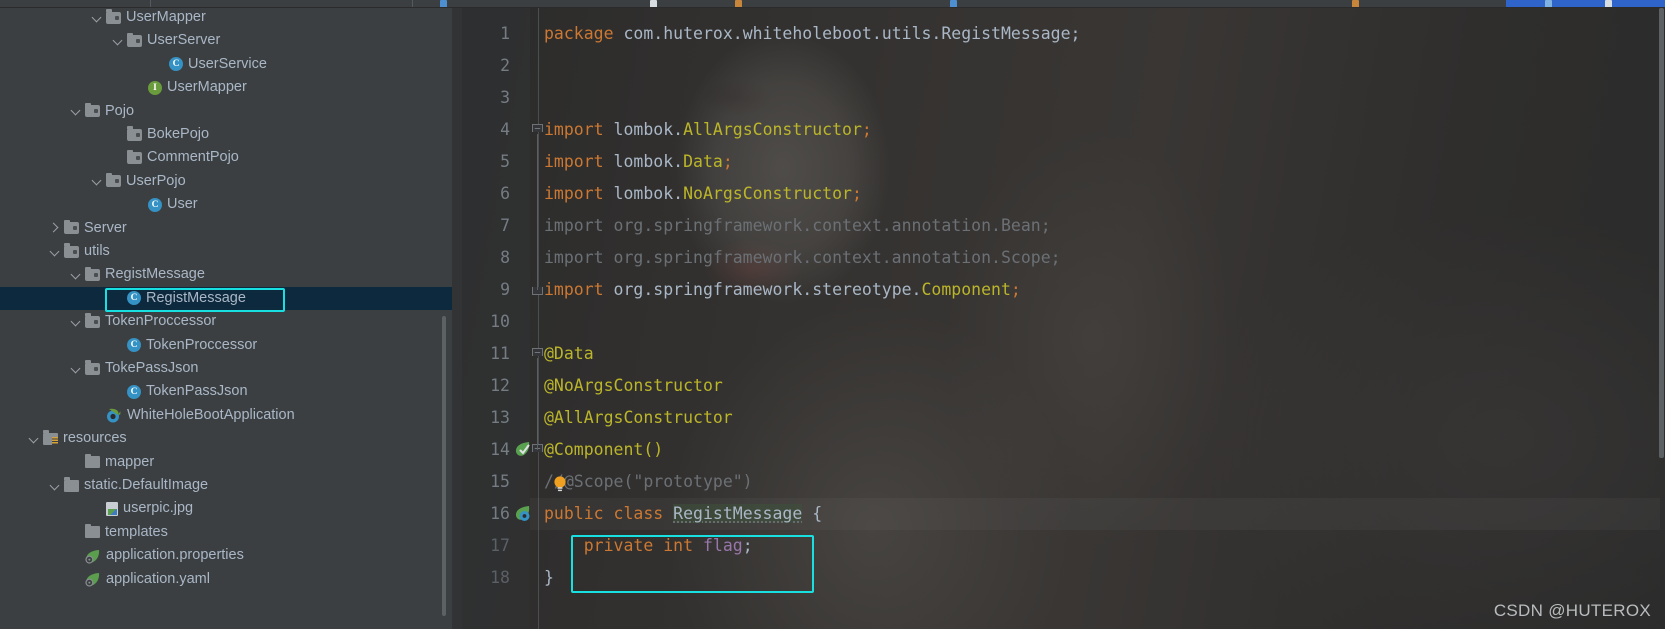 This screenshot has width=1665, height=629. What do you see at coordinates (226, 508) in the screenshot?
I see `tree-item-userpic-jpg: userpic.jpg` at bounding box center [226, 508].